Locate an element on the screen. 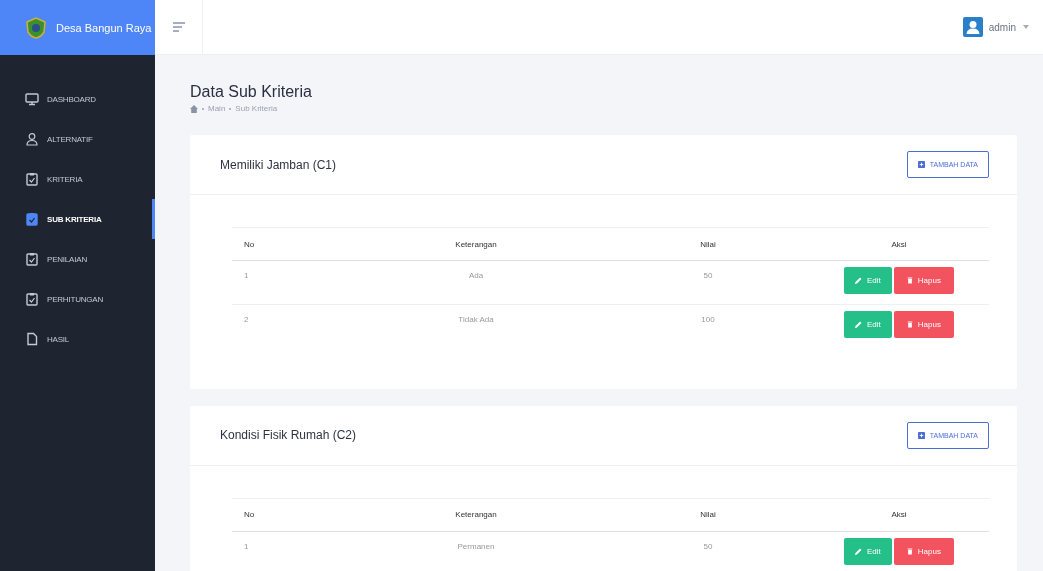 This screenshot has height=571, width=1043. user-icon is located at coordinates (32, 139).